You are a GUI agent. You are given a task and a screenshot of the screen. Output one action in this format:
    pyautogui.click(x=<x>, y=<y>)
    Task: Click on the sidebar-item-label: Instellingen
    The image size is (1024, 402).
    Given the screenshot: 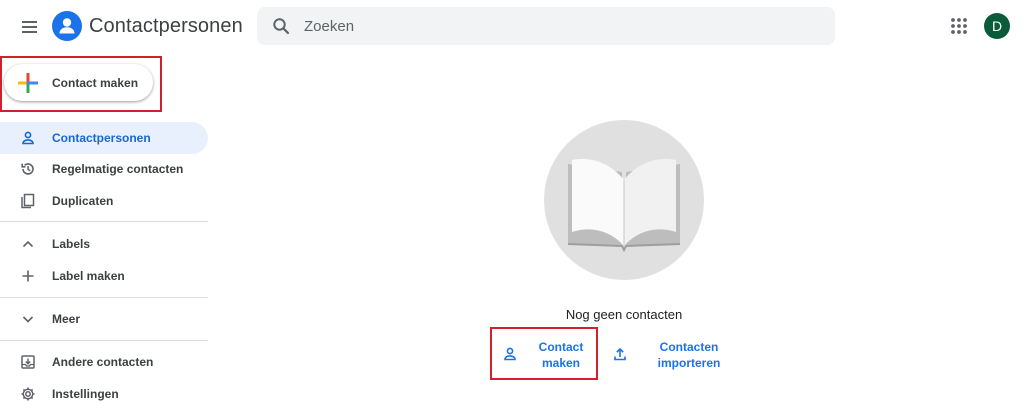 What is the action you would take?
    pyautogui.click(x=85, y=394)
    